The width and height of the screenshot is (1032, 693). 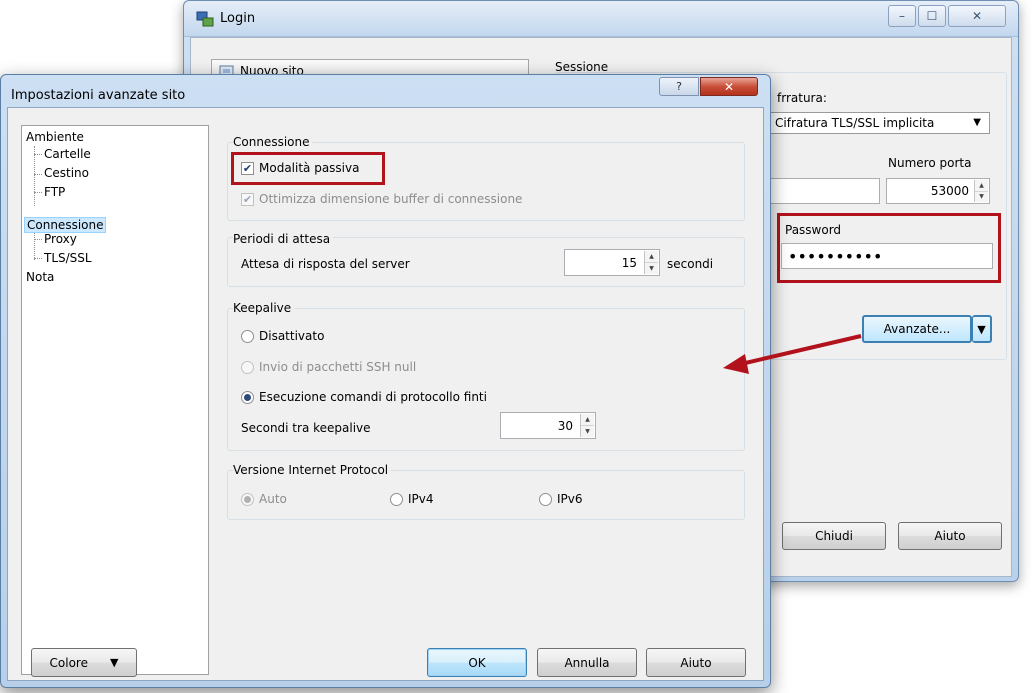 What do you see at coordinates (68, 662) in the screenshot?
I see `color-button-label: Colore` at bounding box center [68, 662].